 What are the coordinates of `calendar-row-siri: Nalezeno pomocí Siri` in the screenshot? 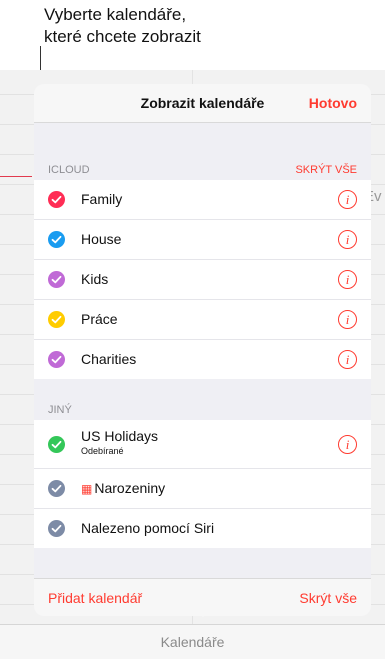 It's located at (202, 528).